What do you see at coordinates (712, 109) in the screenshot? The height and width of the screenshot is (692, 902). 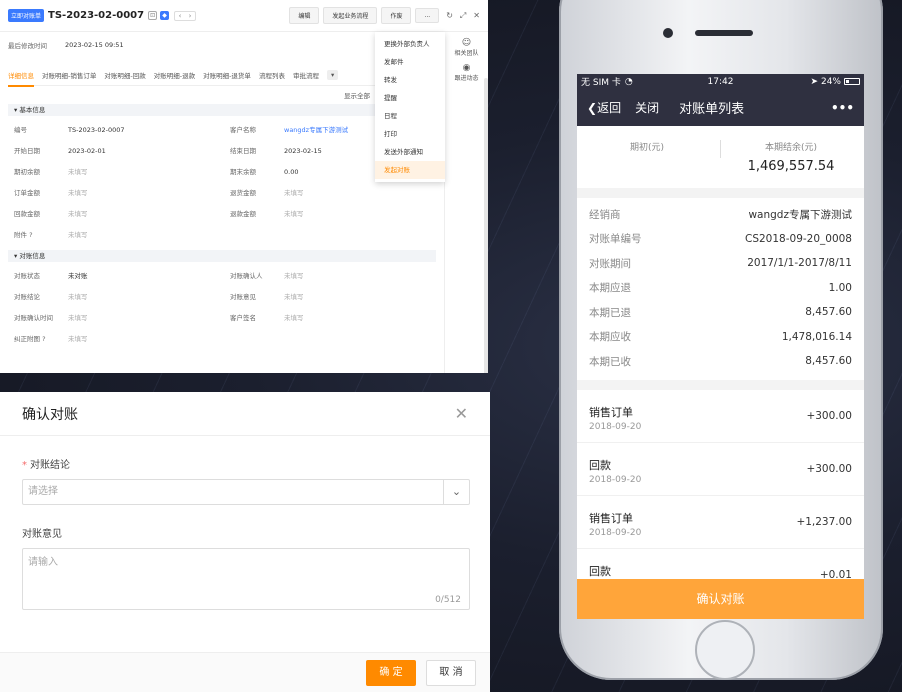 I see `page-title: 对账单列表` at bounding box center [712, 109].